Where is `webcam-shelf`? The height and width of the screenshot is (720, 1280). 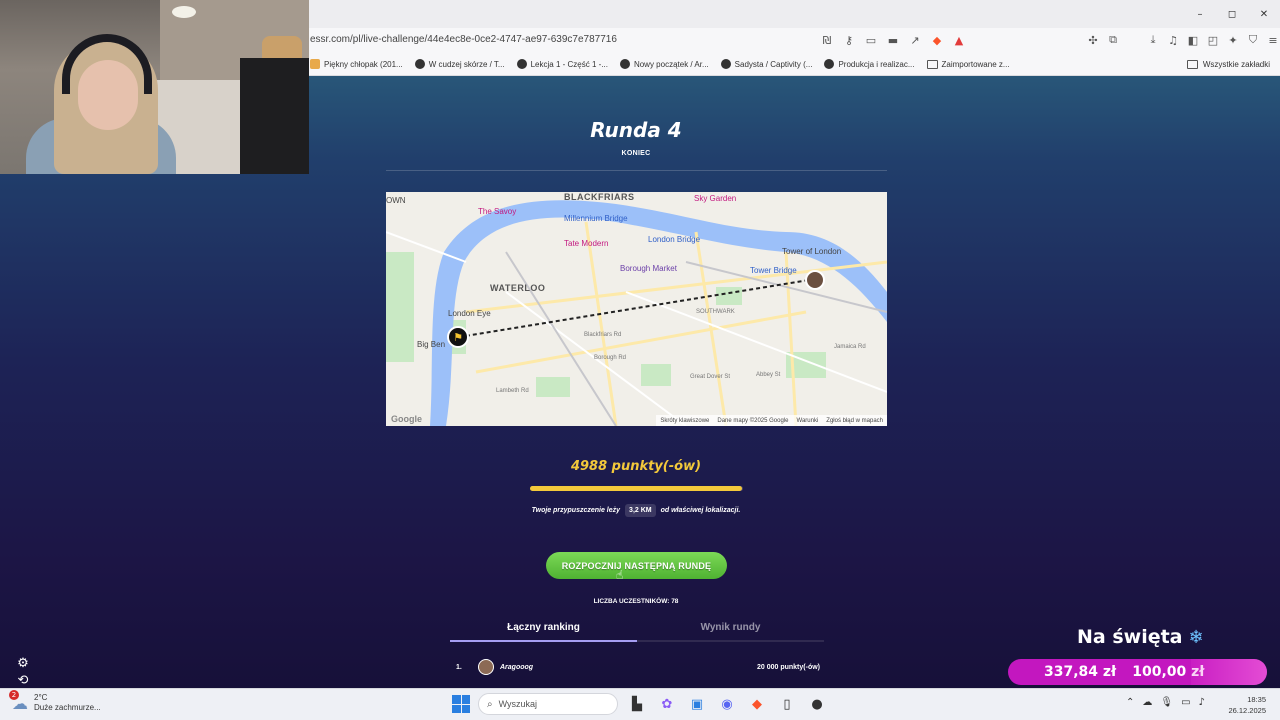
webcam-shelf is located at coordinates (274, 116).